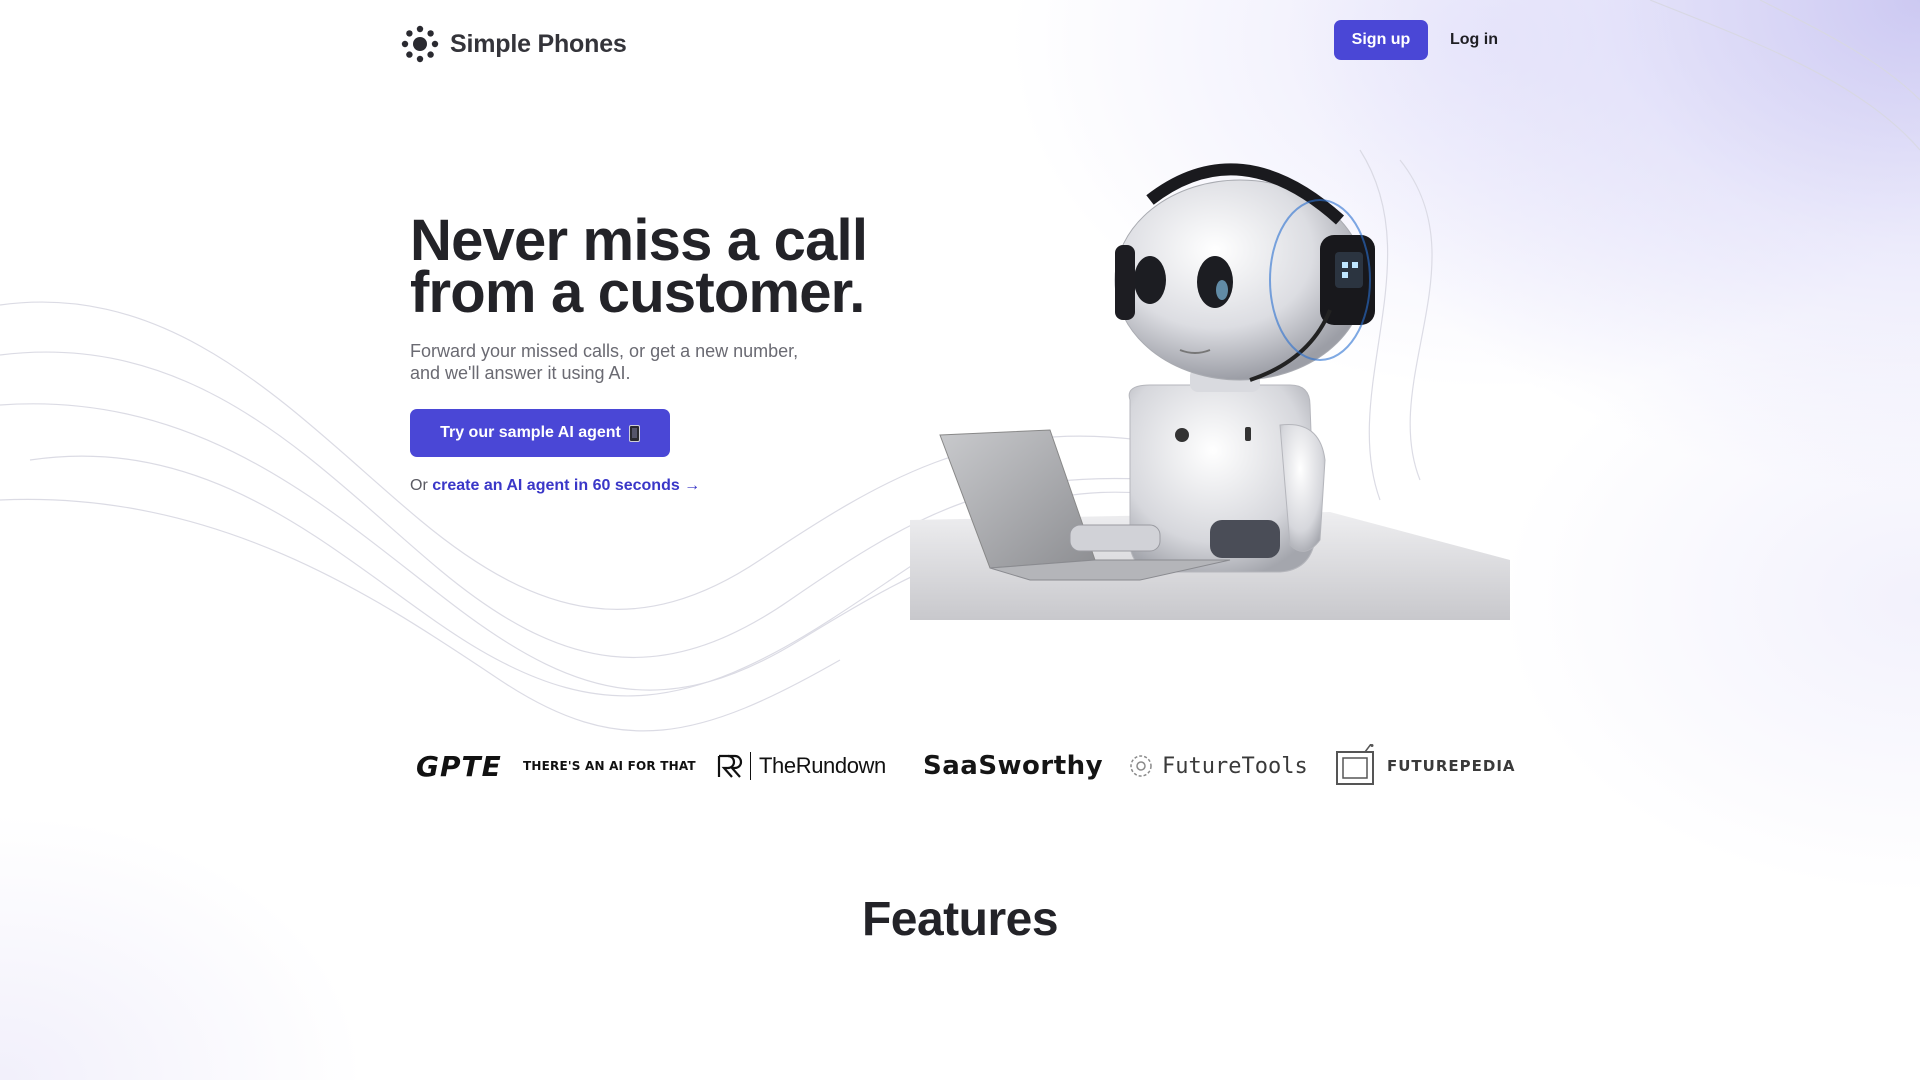  What do you see at coordinates (1451, 766) in the screenshot?
I see `futurepedia-wordmark: FUTUREPEDIA` at bounding box center [1451, 766].